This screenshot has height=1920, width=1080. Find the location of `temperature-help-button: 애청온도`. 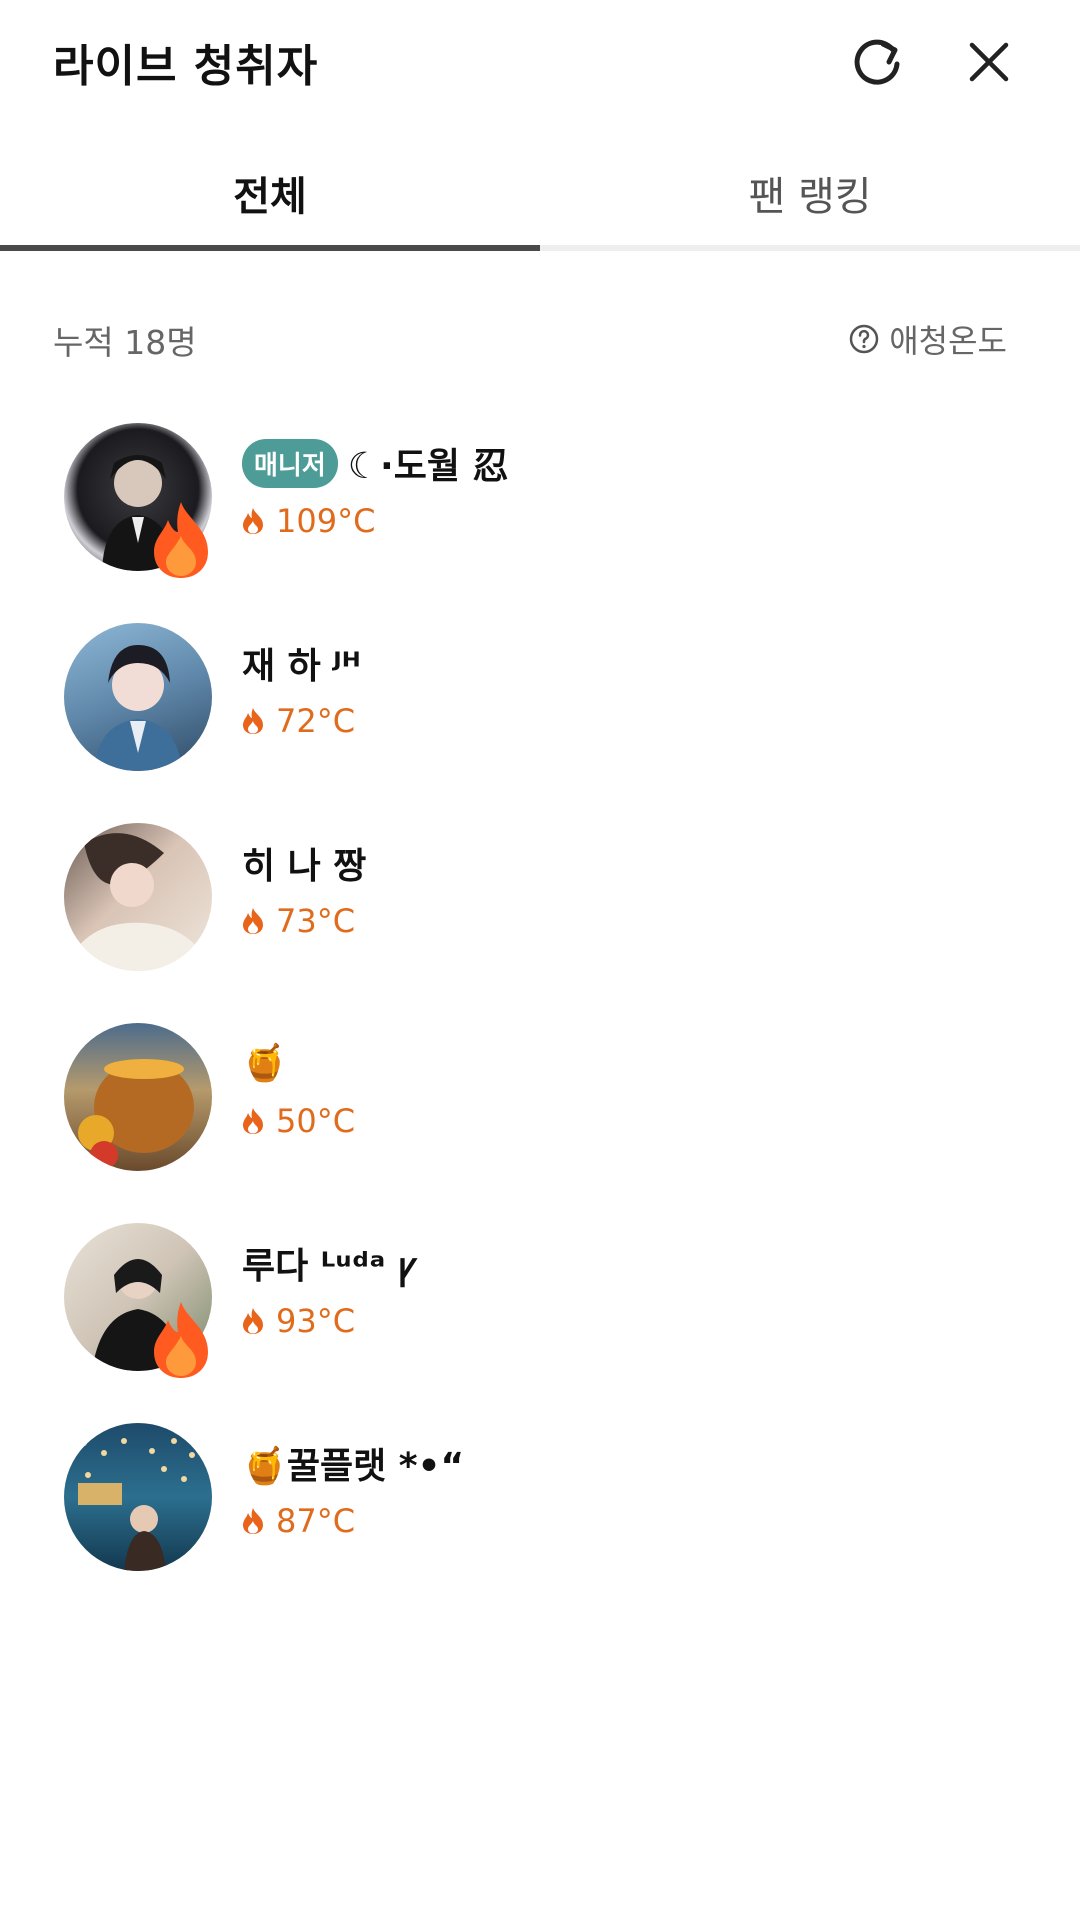

temperature-help-button: 애청온도 is located at coordinates (928, 339).